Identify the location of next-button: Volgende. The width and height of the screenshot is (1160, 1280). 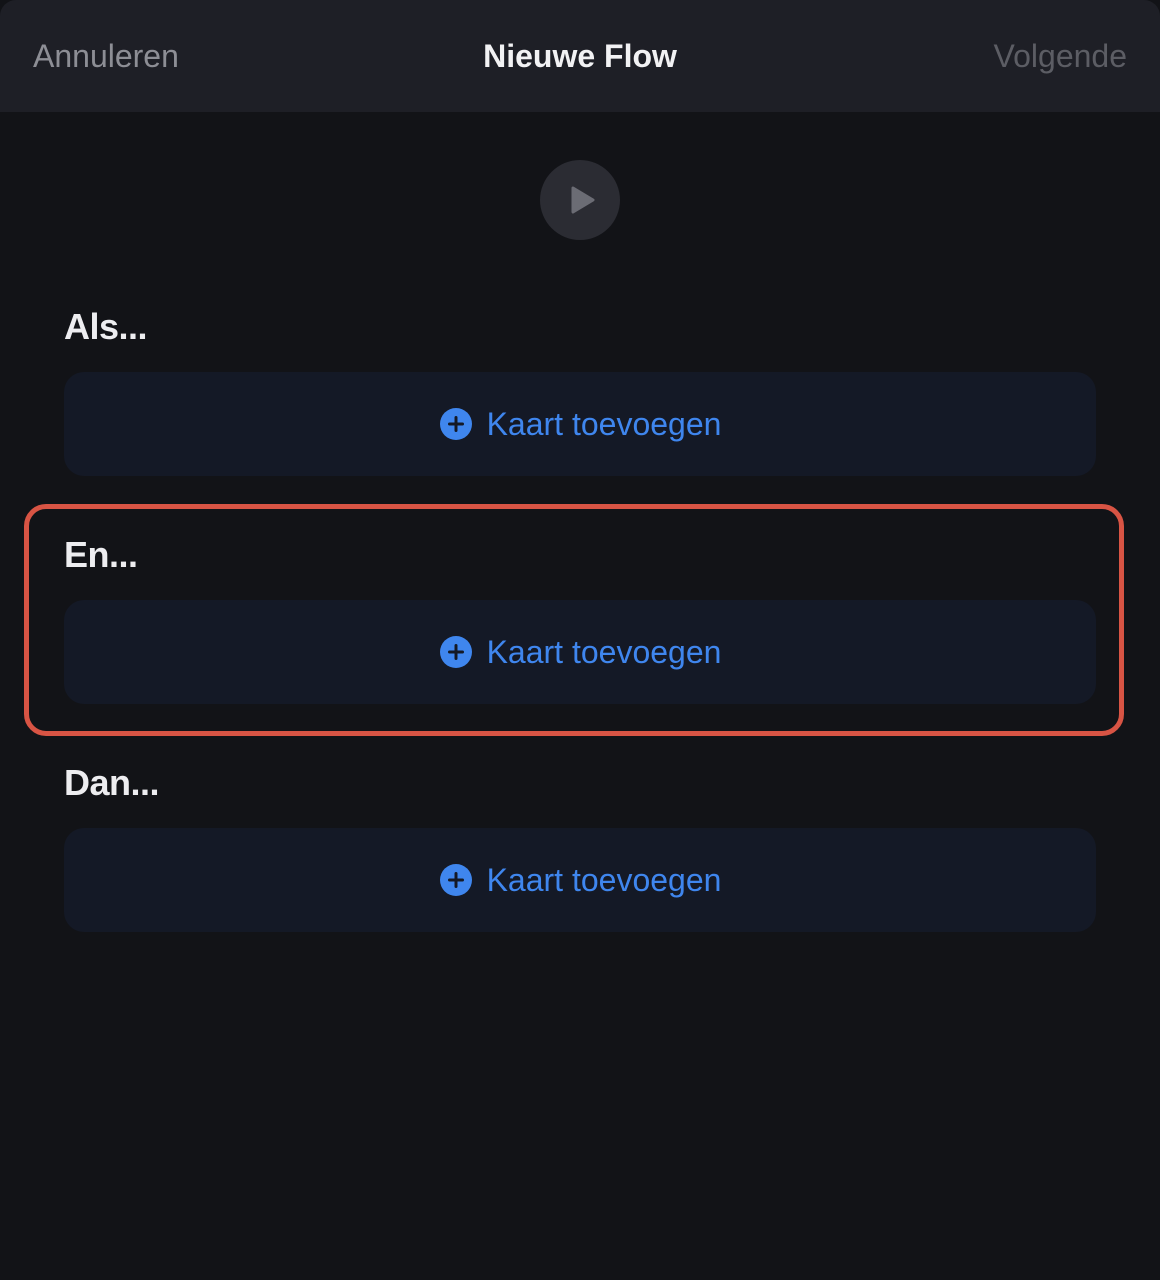
(1060, 56).